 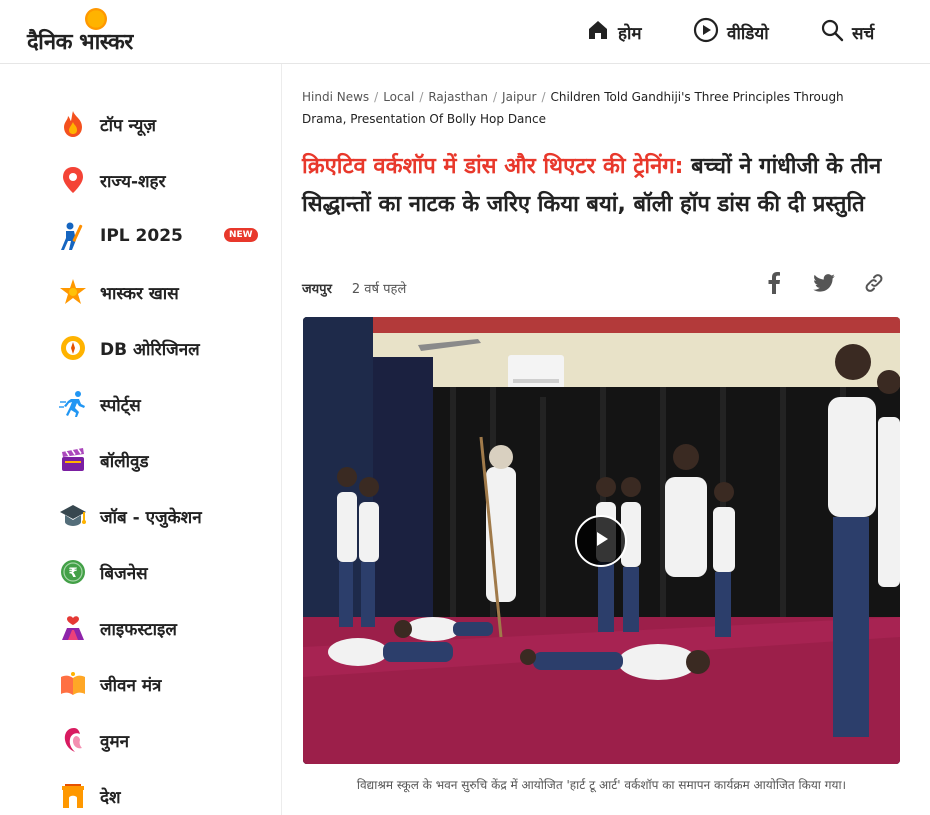 I want to click on breadcrumb-link: Hindi News, so click(x=335, y=97).